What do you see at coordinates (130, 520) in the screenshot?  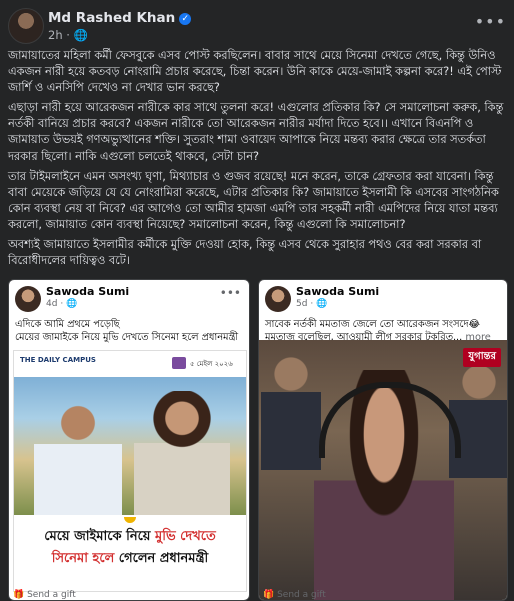 I see `banner-mark-icon` at bounding box center [130, 520].